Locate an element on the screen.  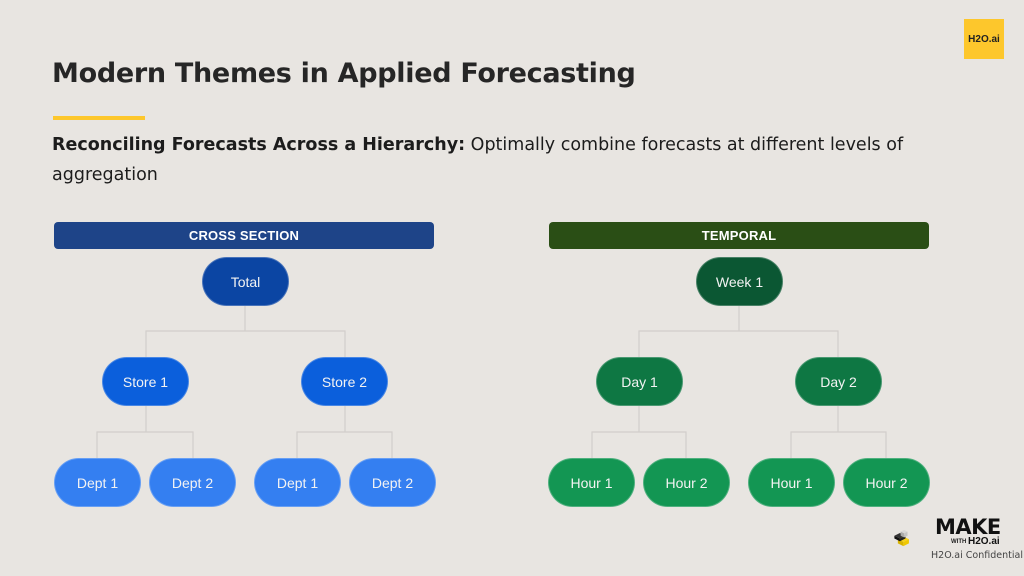
node-day-2: Day 2 is located at coordinates (838, 381).